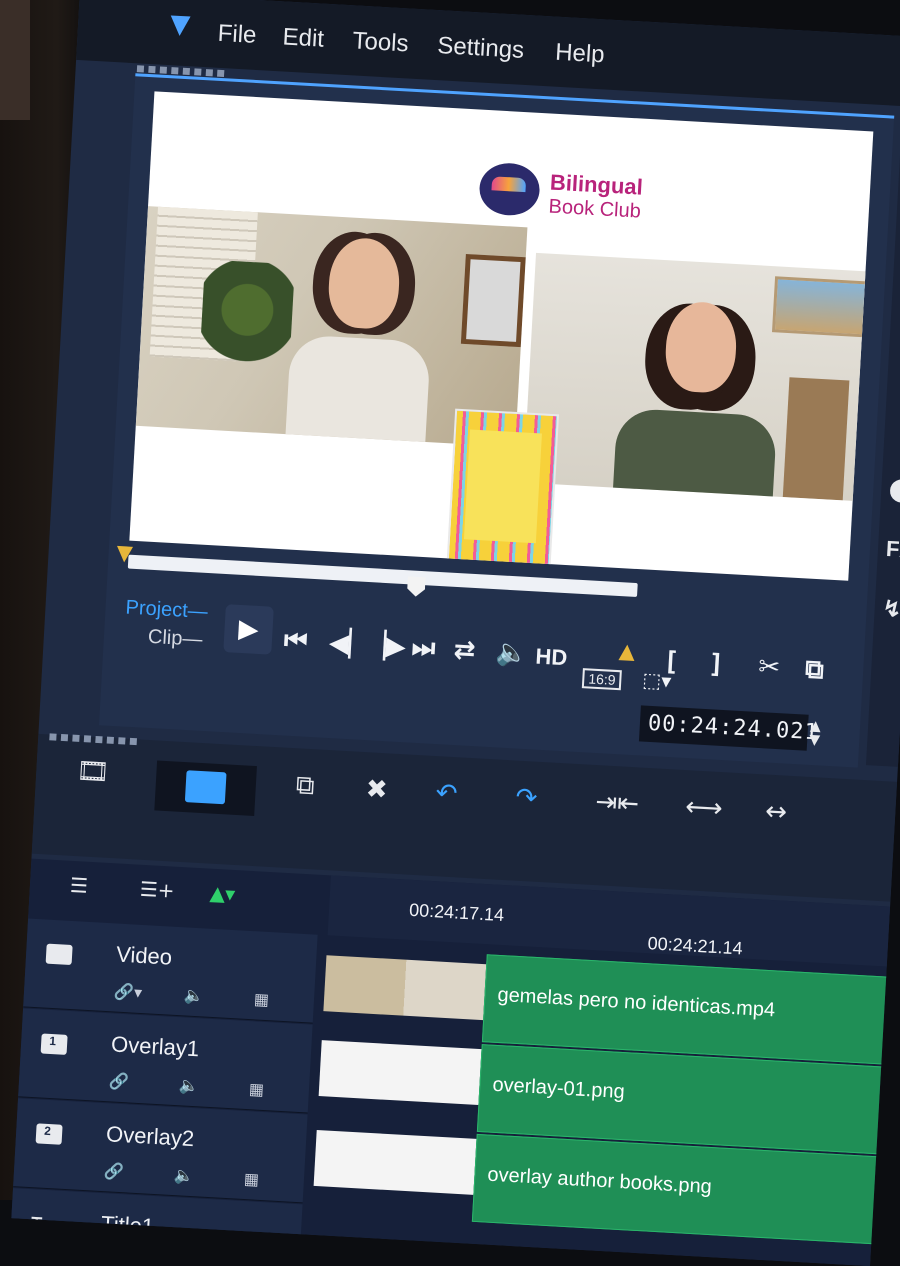 The height and width of the screenshot is (1266, 900). Describe the element at coordinates (205, 788) in the screenshot. I see `timeline-view-button` at that location.